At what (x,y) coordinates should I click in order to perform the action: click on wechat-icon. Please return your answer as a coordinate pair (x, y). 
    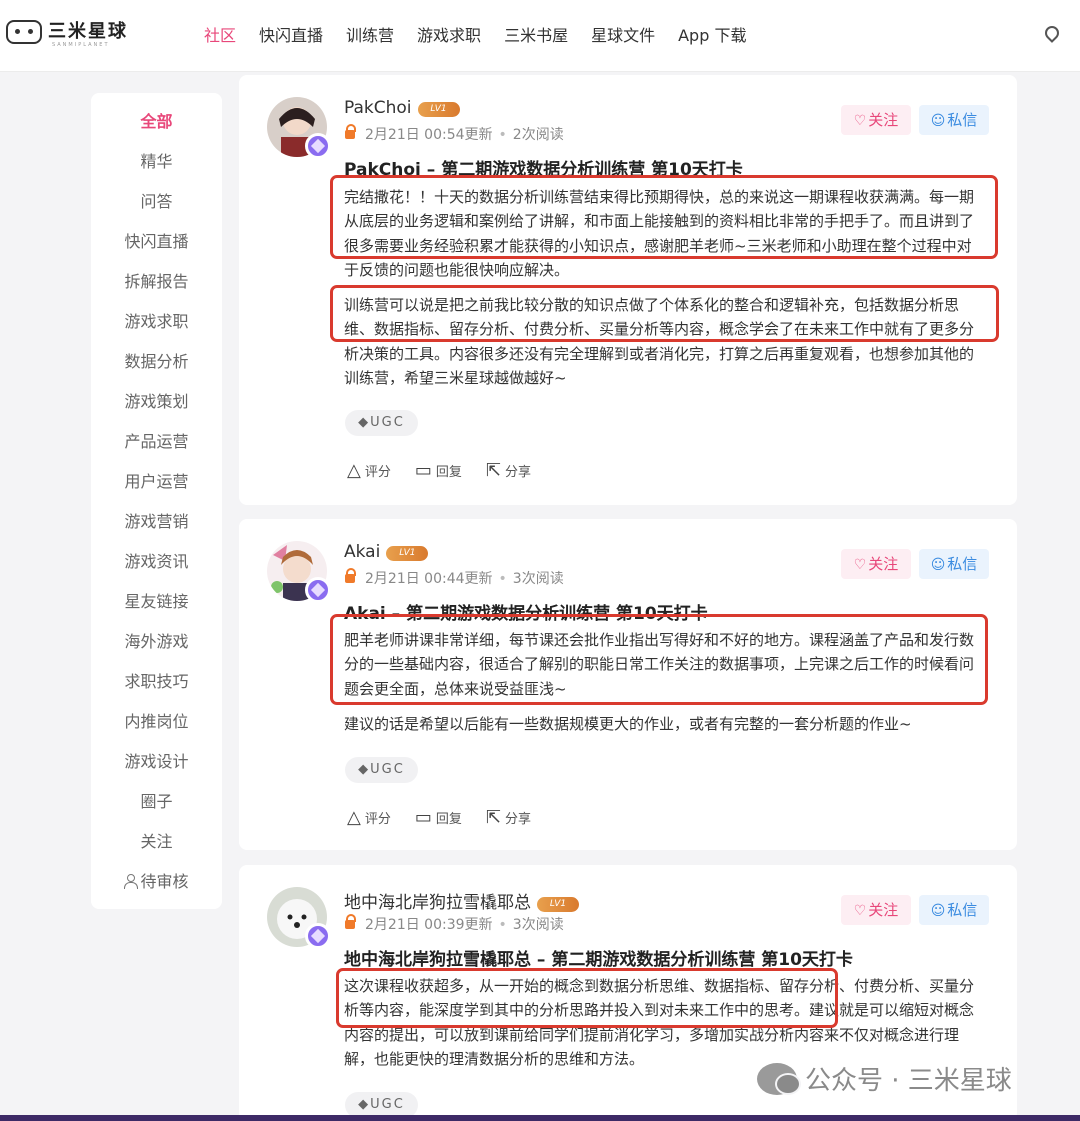
    Looking at the image, I should click on (779, 1078).